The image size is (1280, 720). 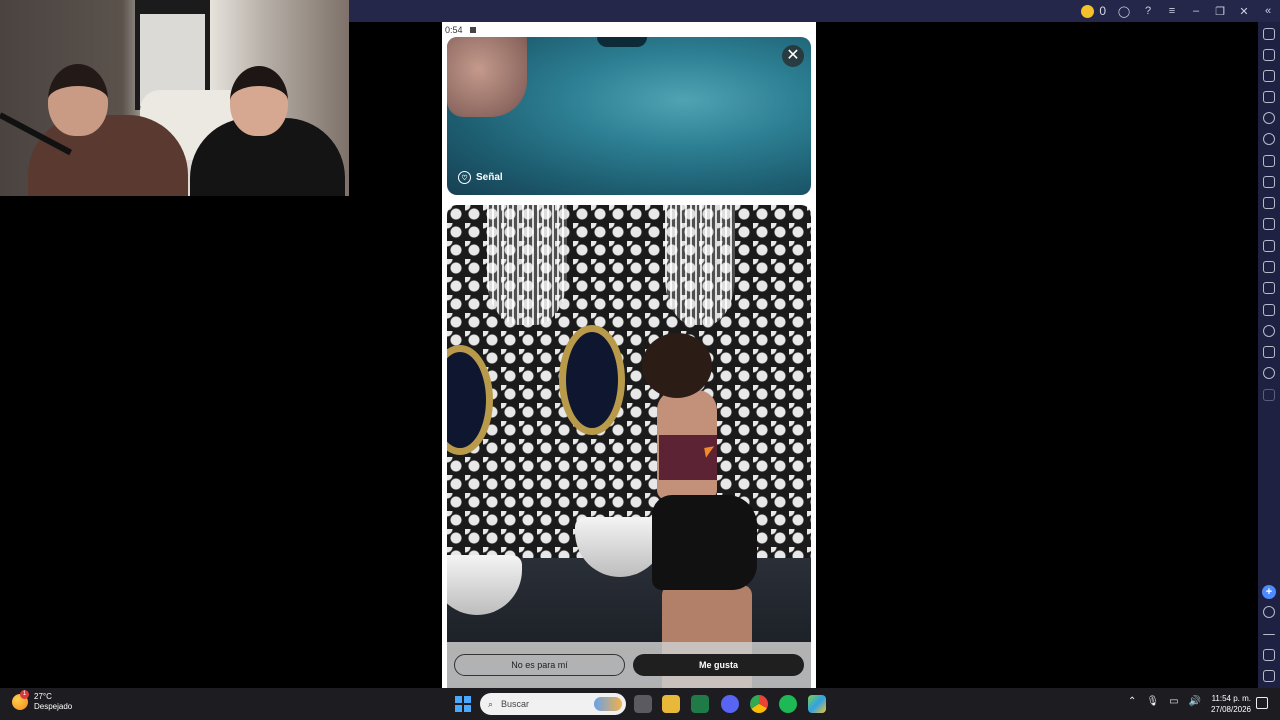 I want to click on refresh-icon, so click(x=1269, y=373).